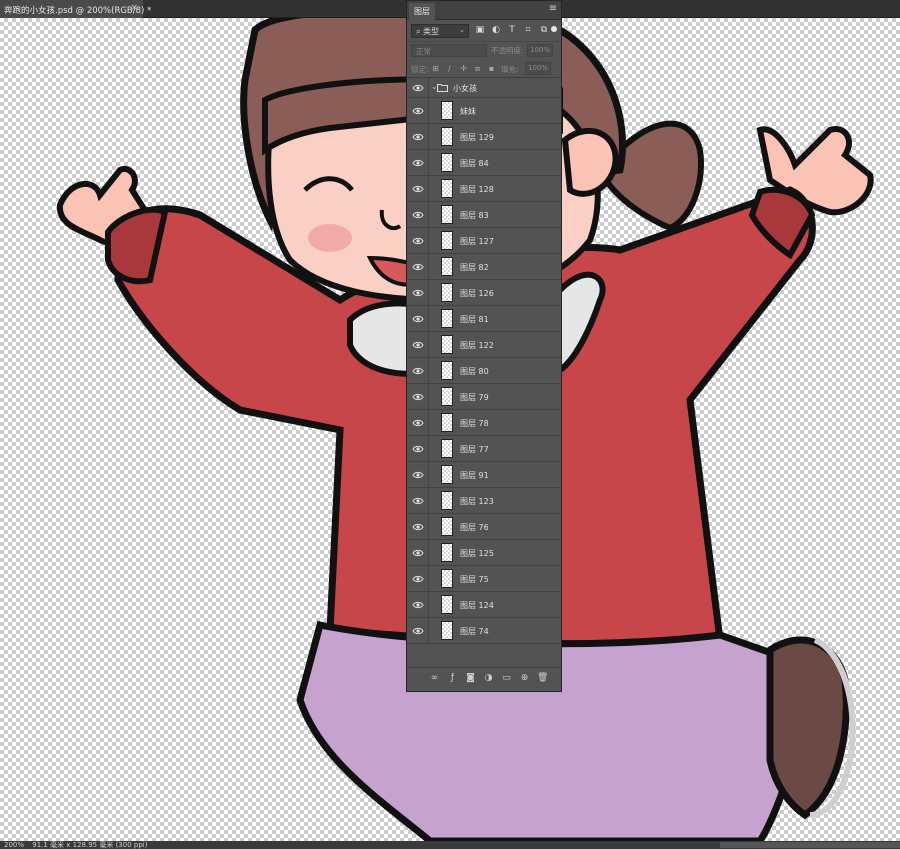 This screenshot has width=900, height=849. What do you see at coordinates (540, 50) in the screenshot?
I see `opacity-field: 100%` at bounding box center [540, 50].